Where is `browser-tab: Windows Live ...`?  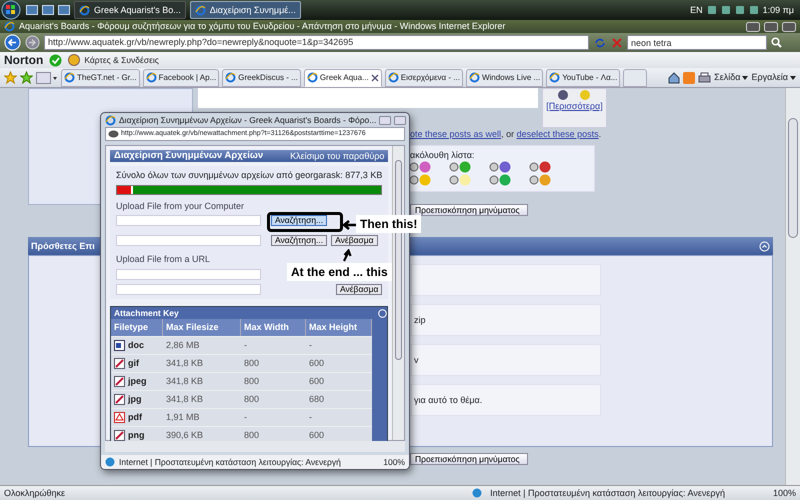
browser-tab: Windows Live ... is located at coordinates (505, 77).